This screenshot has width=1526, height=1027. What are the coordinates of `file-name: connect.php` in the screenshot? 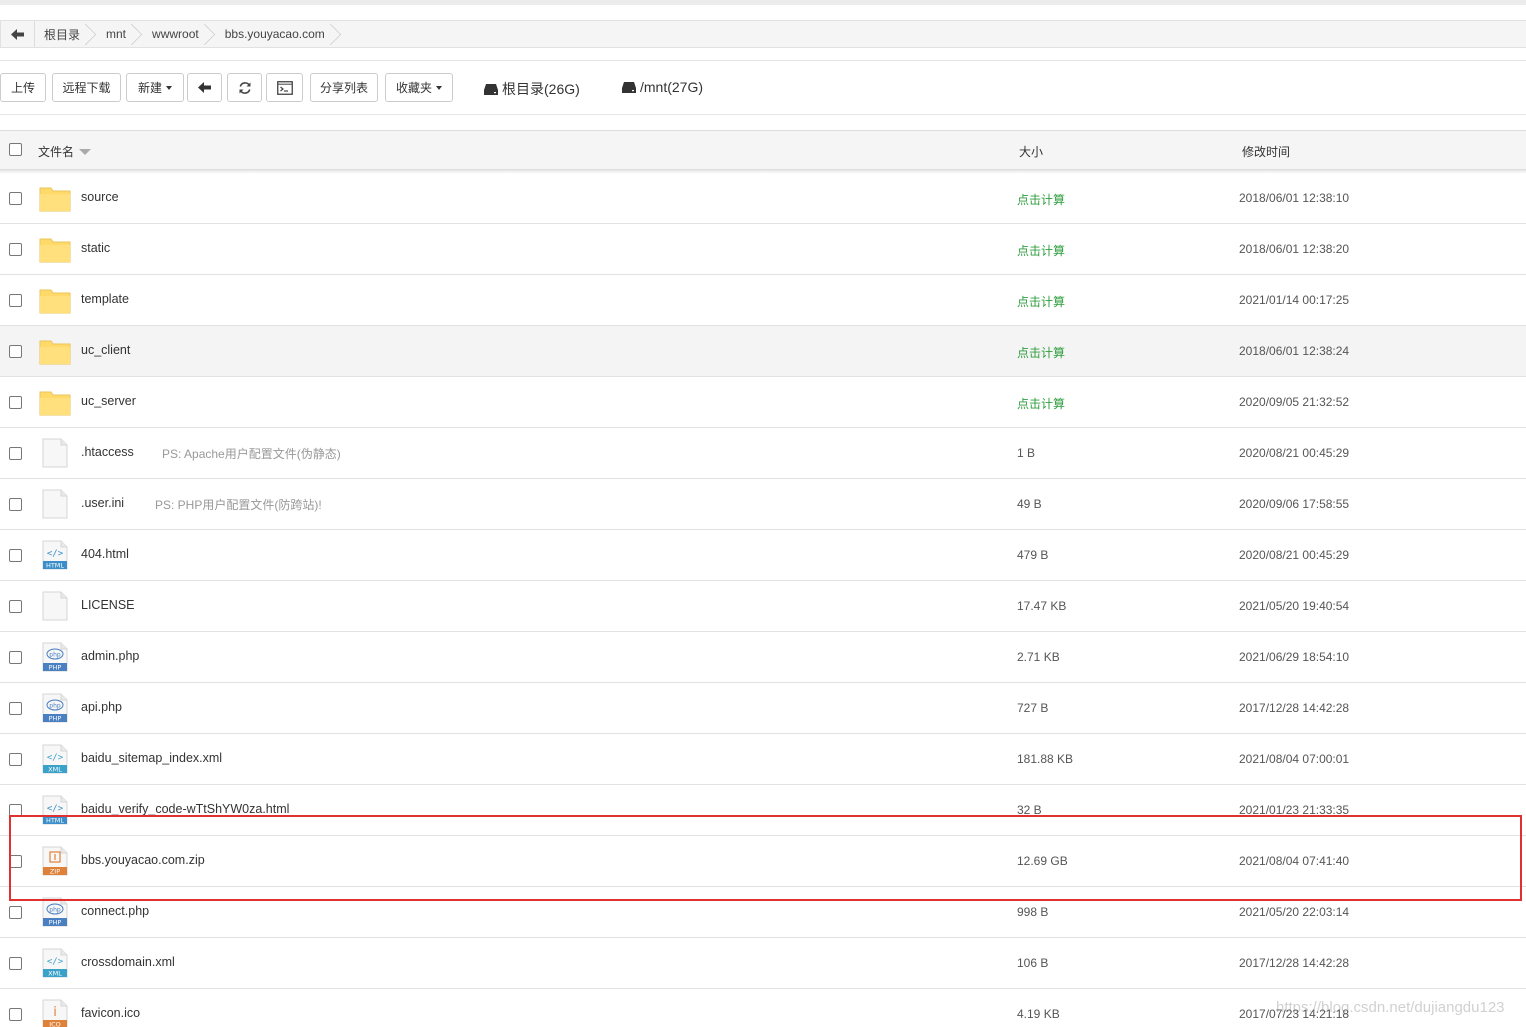 It's located at (115, 911).